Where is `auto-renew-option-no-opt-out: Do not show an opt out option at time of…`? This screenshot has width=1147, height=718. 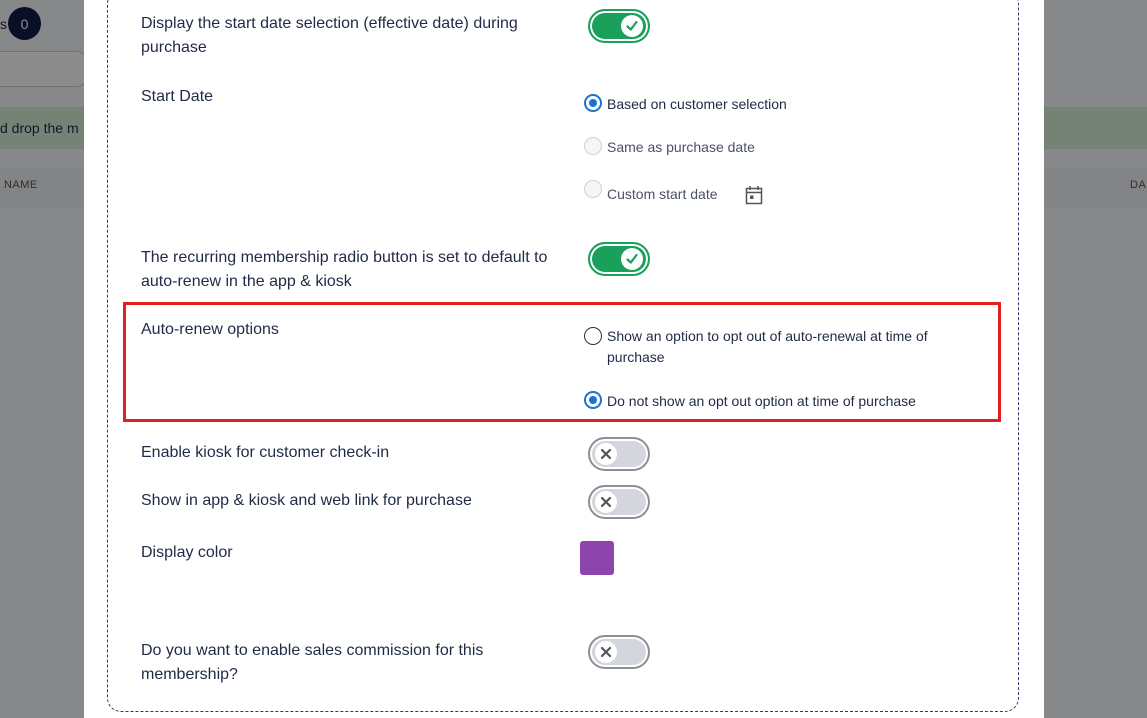
auto-renew-option-no-opt-out: Do not show an opt out option at time of… is located at coordinates (750, 401).